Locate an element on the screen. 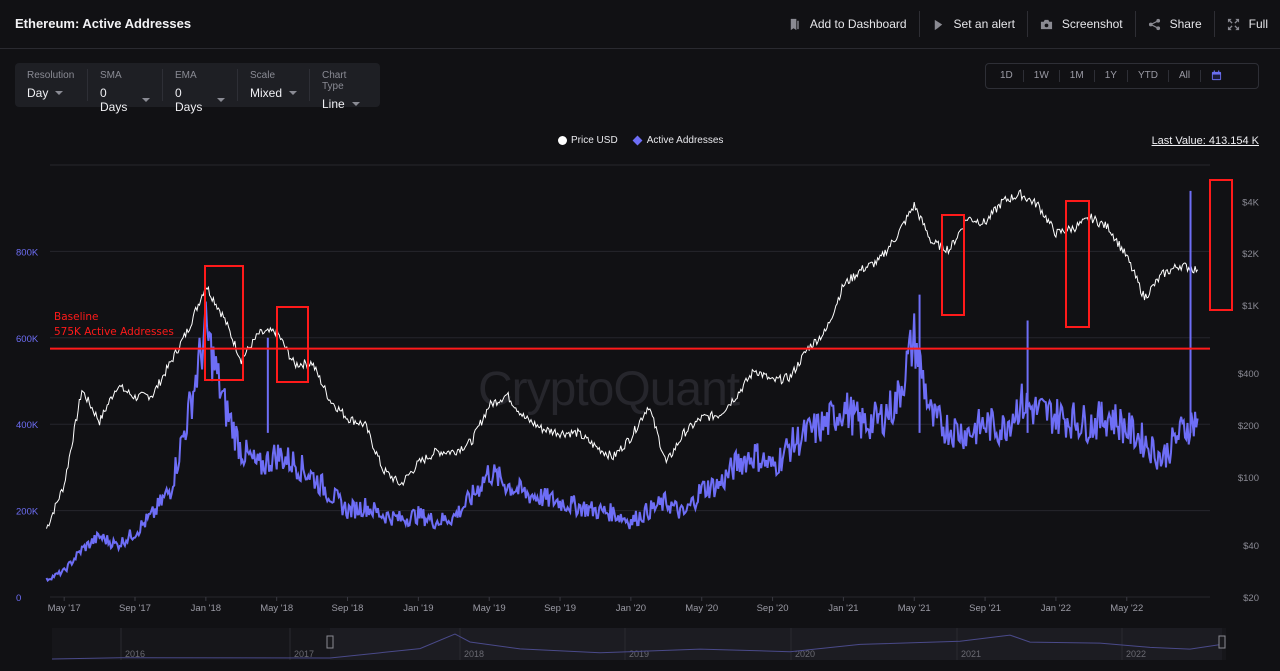 The width and height of the screenshot is (1280, 671). set-alert-button: Set an alert is located at coordinates (972, 24).